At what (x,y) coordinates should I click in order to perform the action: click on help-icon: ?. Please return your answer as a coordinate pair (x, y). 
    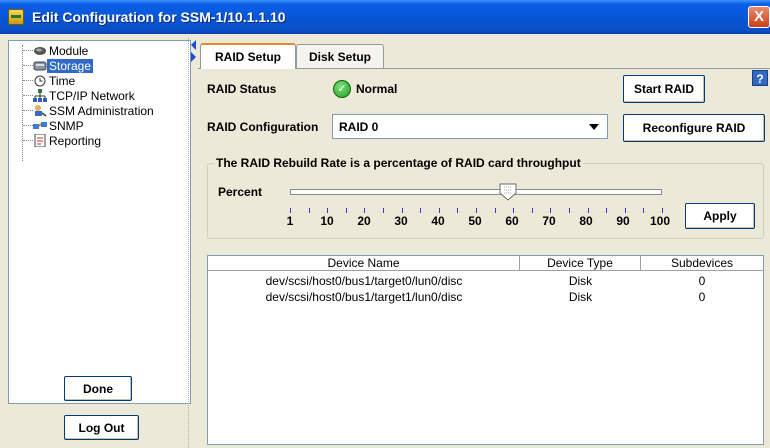
    Looking at the image, I should click on (760, 78).